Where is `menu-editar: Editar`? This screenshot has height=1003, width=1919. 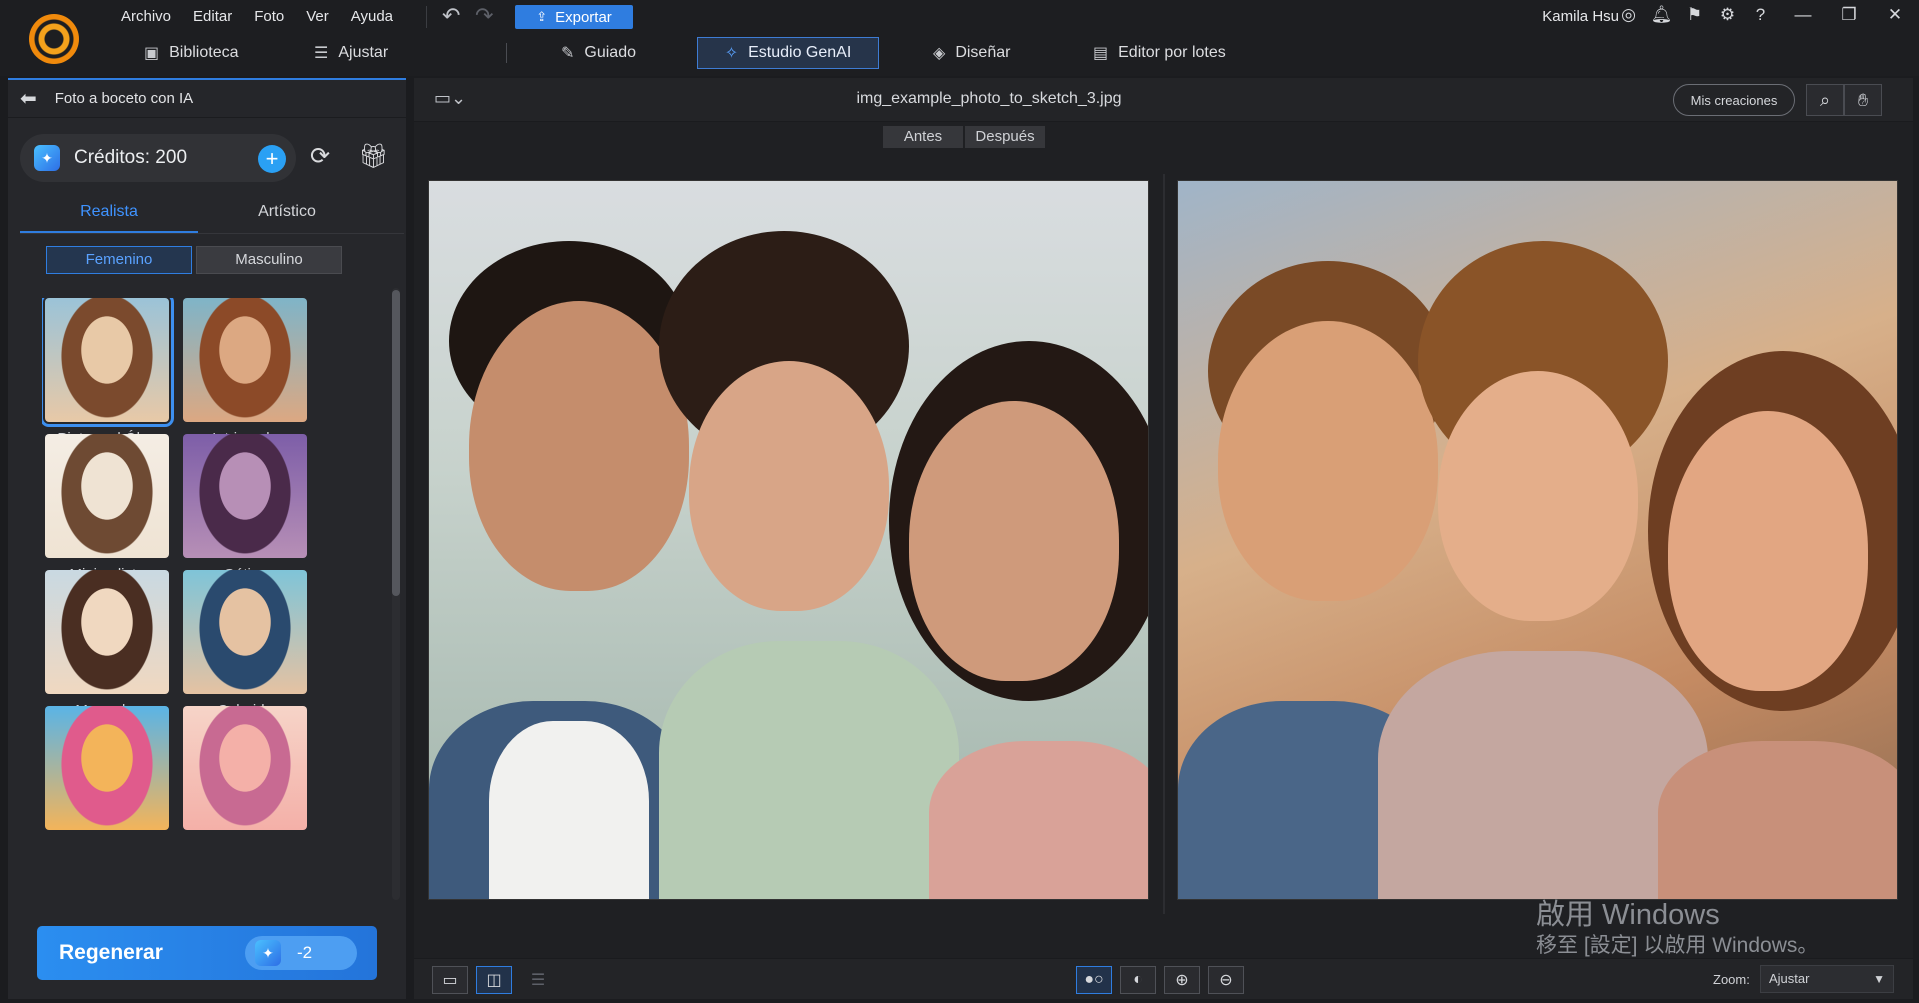 menu-editar: Editar is located at coordinates (212, 17).